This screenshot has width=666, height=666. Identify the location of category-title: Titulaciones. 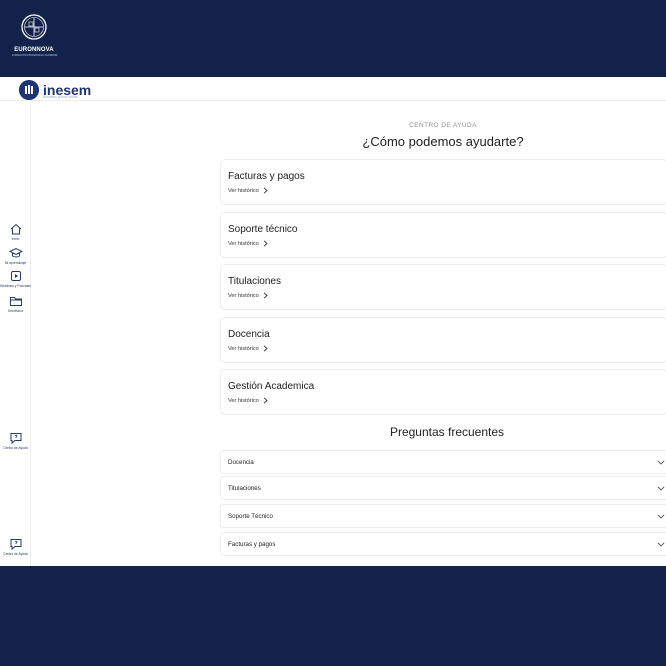
(254, 281).